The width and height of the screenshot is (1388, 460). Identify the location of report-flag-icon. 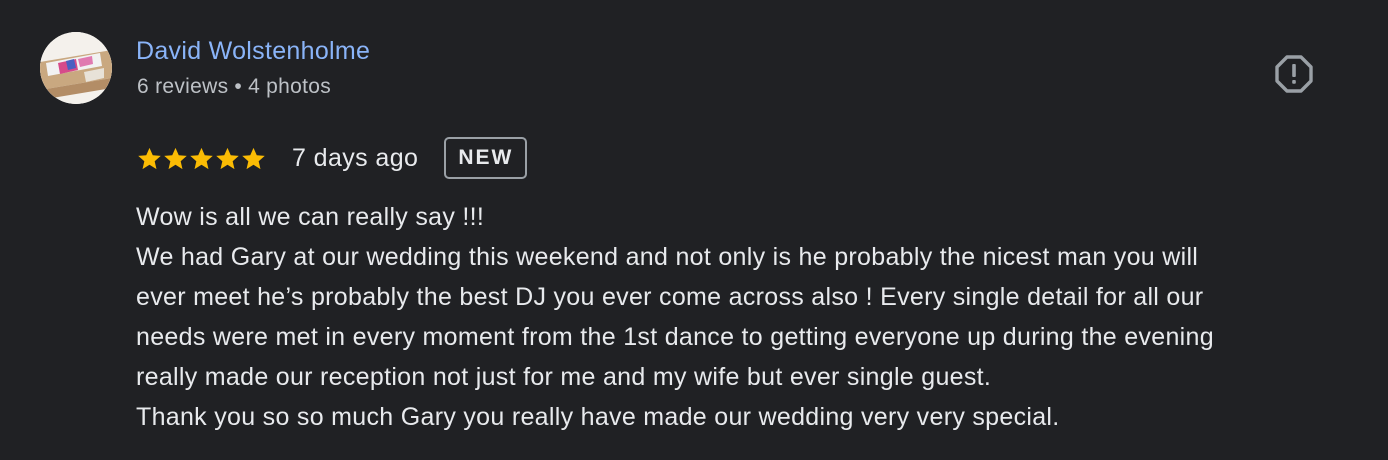
(1294, 74).